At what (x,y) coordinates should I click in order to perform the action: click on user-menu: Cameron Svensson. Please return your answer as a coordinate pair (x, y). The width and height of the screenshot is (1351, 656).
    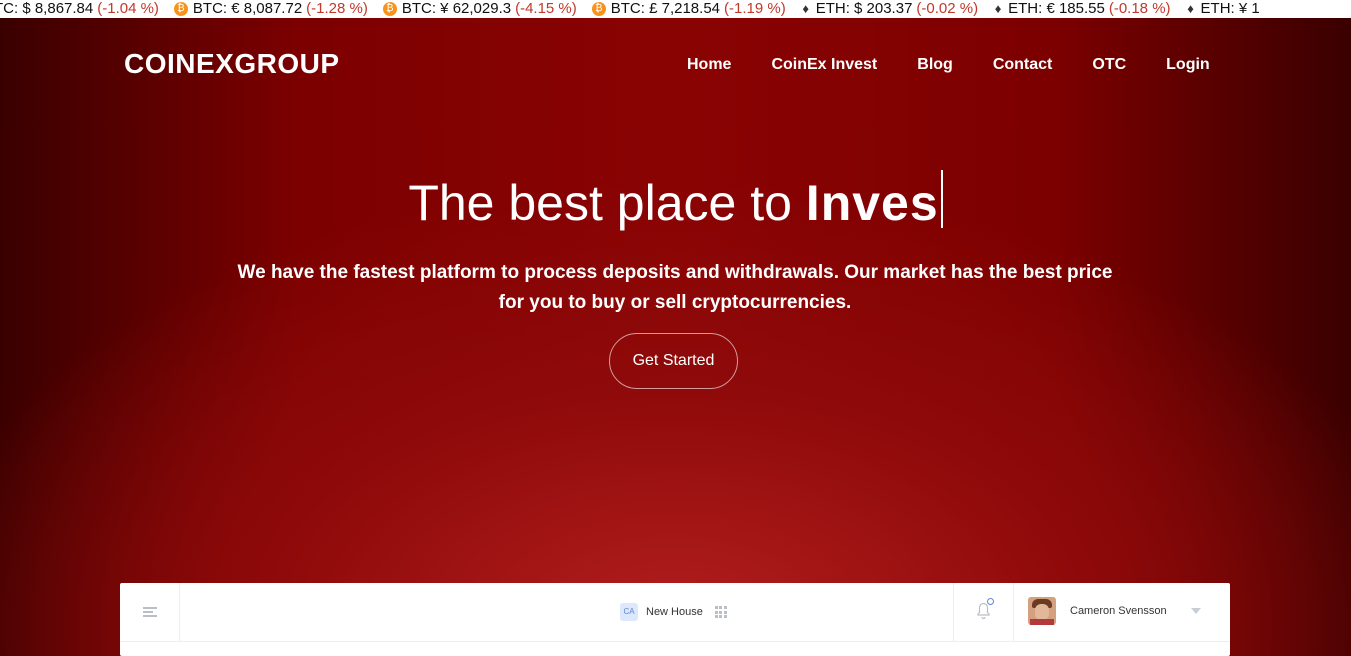
    Looking at the image, I should click on (1114, 611).